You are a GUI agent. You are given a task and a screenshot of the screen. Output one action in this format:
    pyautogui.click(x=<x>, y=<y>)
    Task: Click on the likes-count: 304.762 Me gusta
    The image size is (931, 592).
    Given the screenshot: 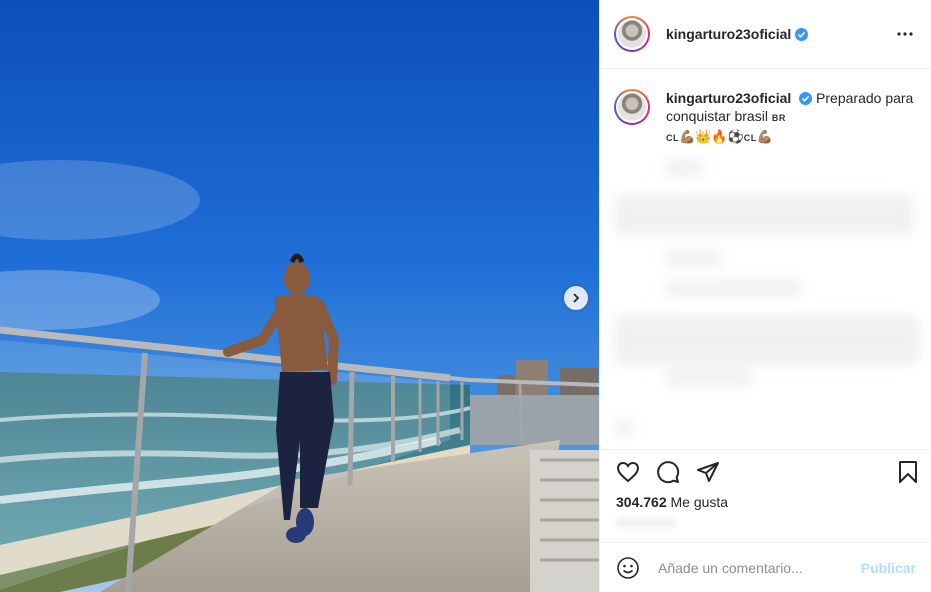 What is the action you would take?
    pyautogui.click(x=672, y=502)
    